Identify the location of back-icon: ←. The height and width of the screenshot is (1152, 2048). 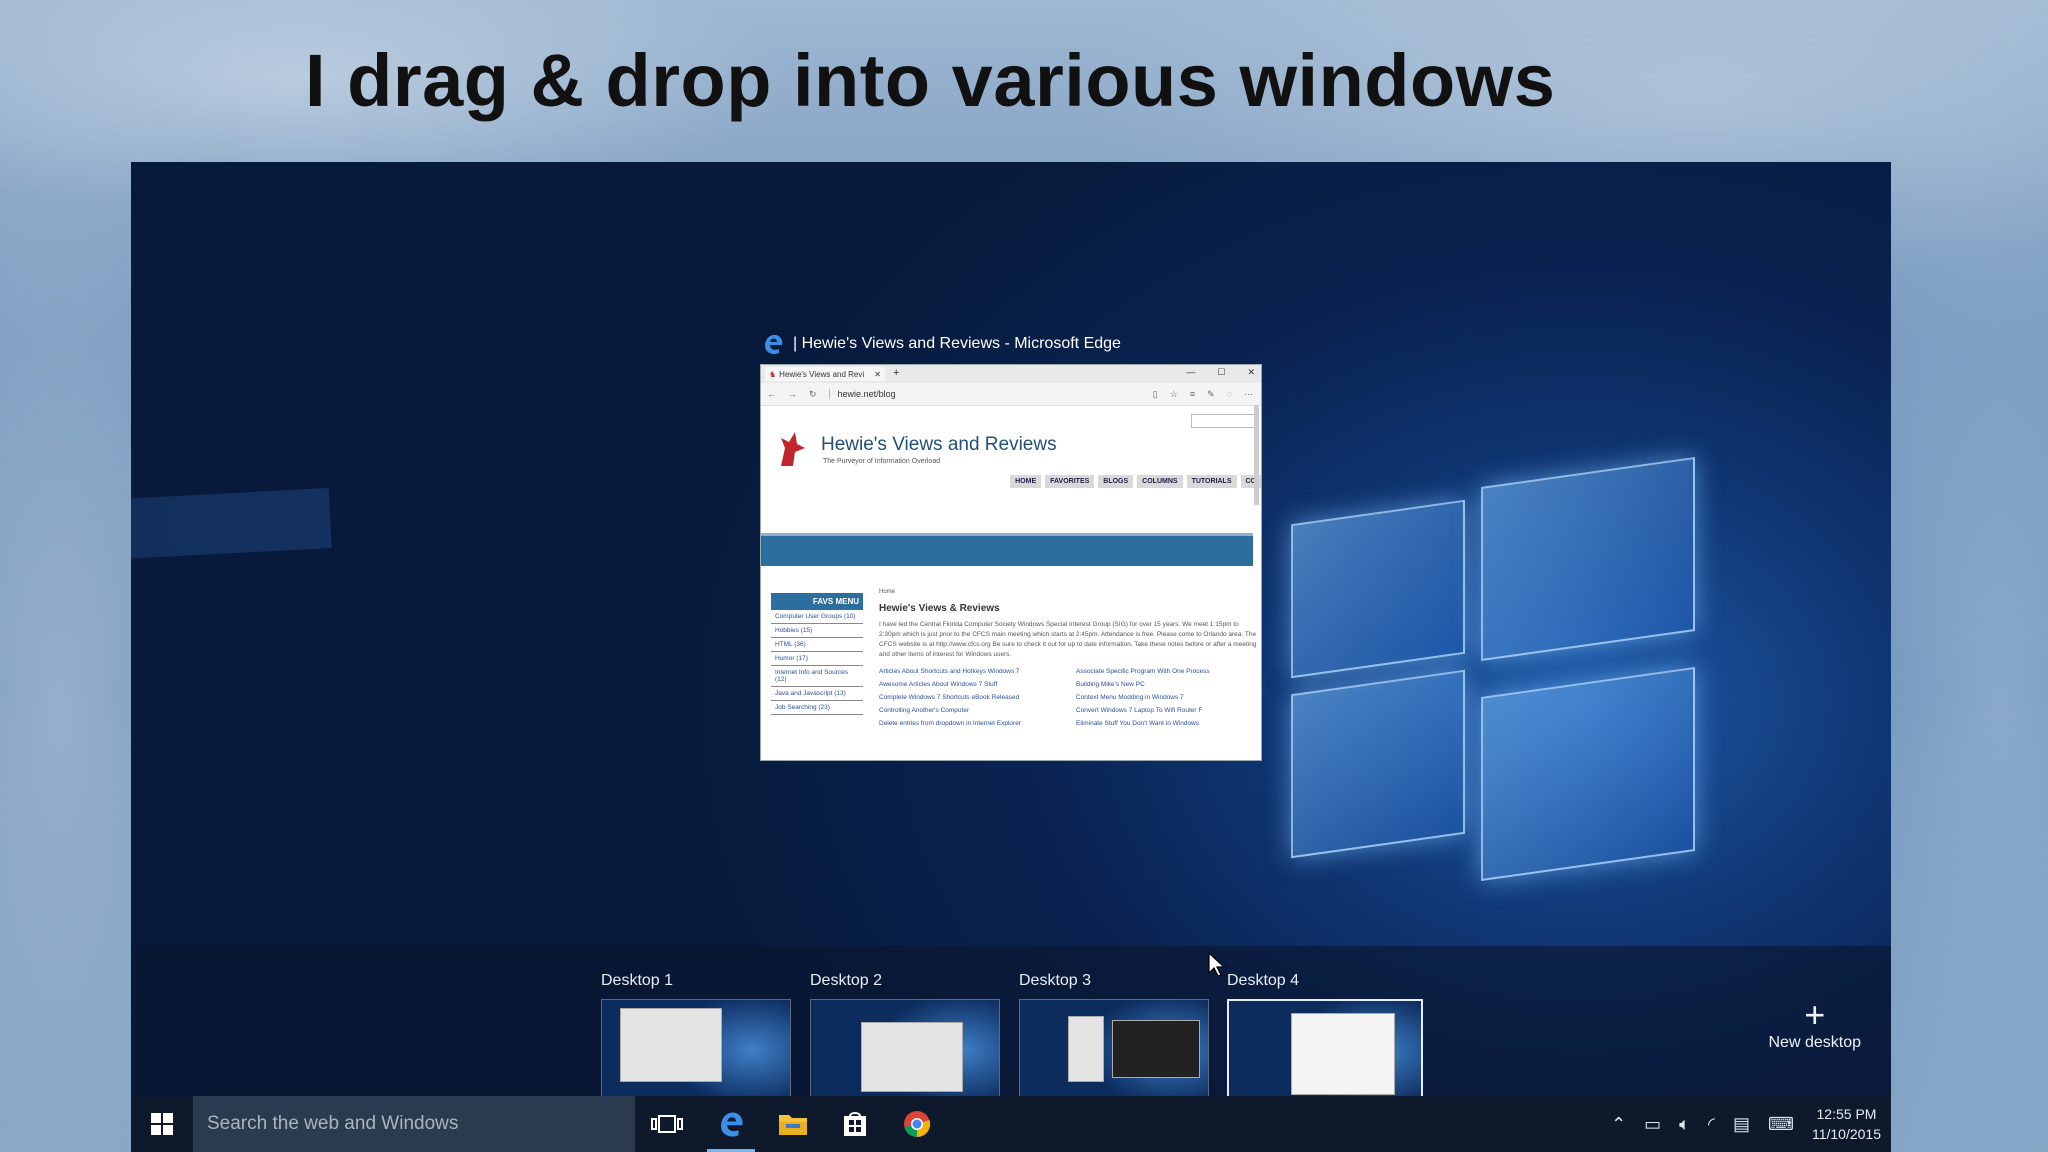
(771, 394).